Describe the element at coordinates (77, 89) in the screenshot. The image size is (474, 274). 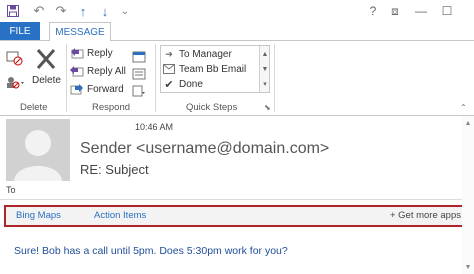
I see `forward-icon` at that location.